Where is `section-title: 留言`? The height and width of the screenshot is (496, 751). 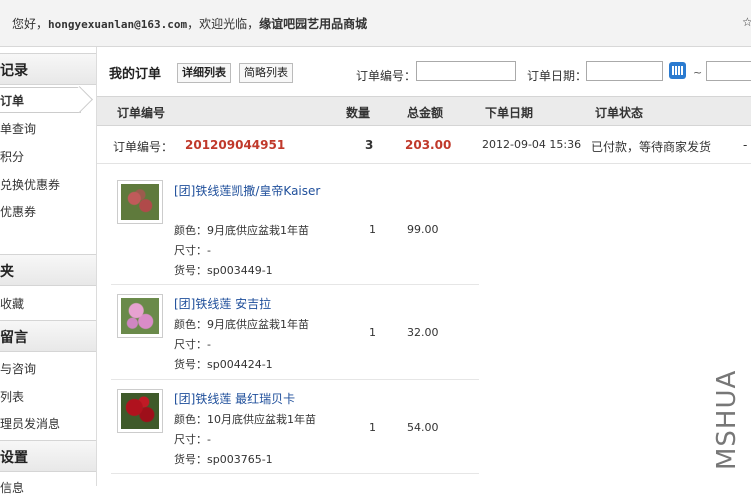
section-title: 留言 is located at coordinates (14, 338).